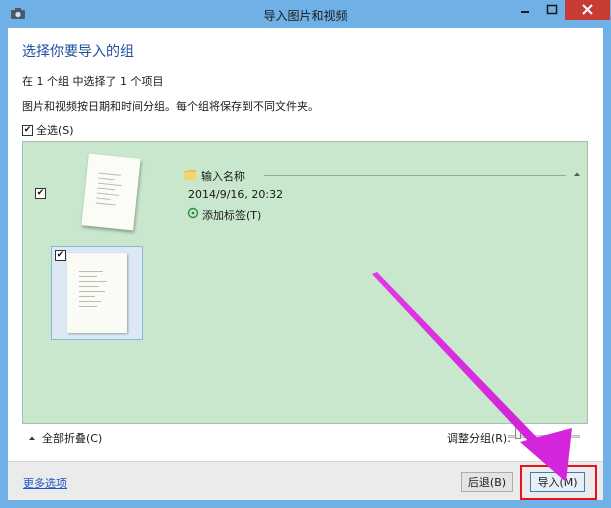 Image resolution: width=611 pixels, height=508 pixels. I want to click on back-button: 后退(B), so click(487, 482).